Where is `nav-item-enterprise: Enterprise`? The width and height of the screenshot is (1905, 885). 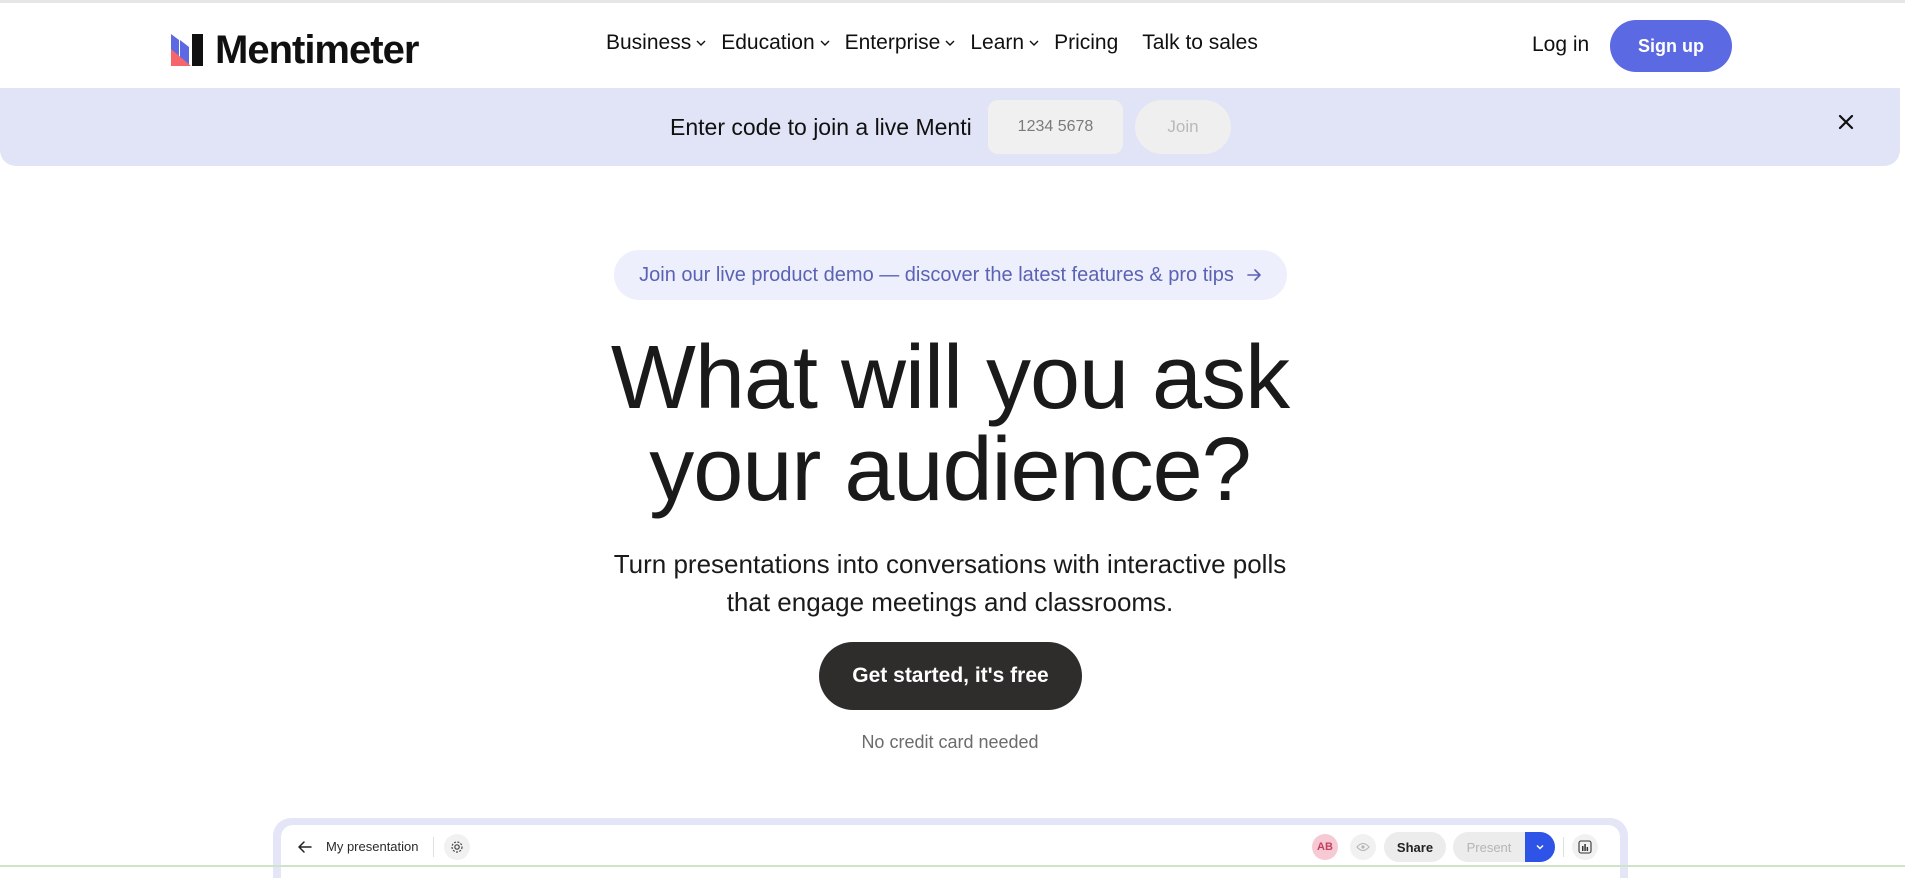
nav-item-enterprise: Enterprise is located at coordinates (901, 43).